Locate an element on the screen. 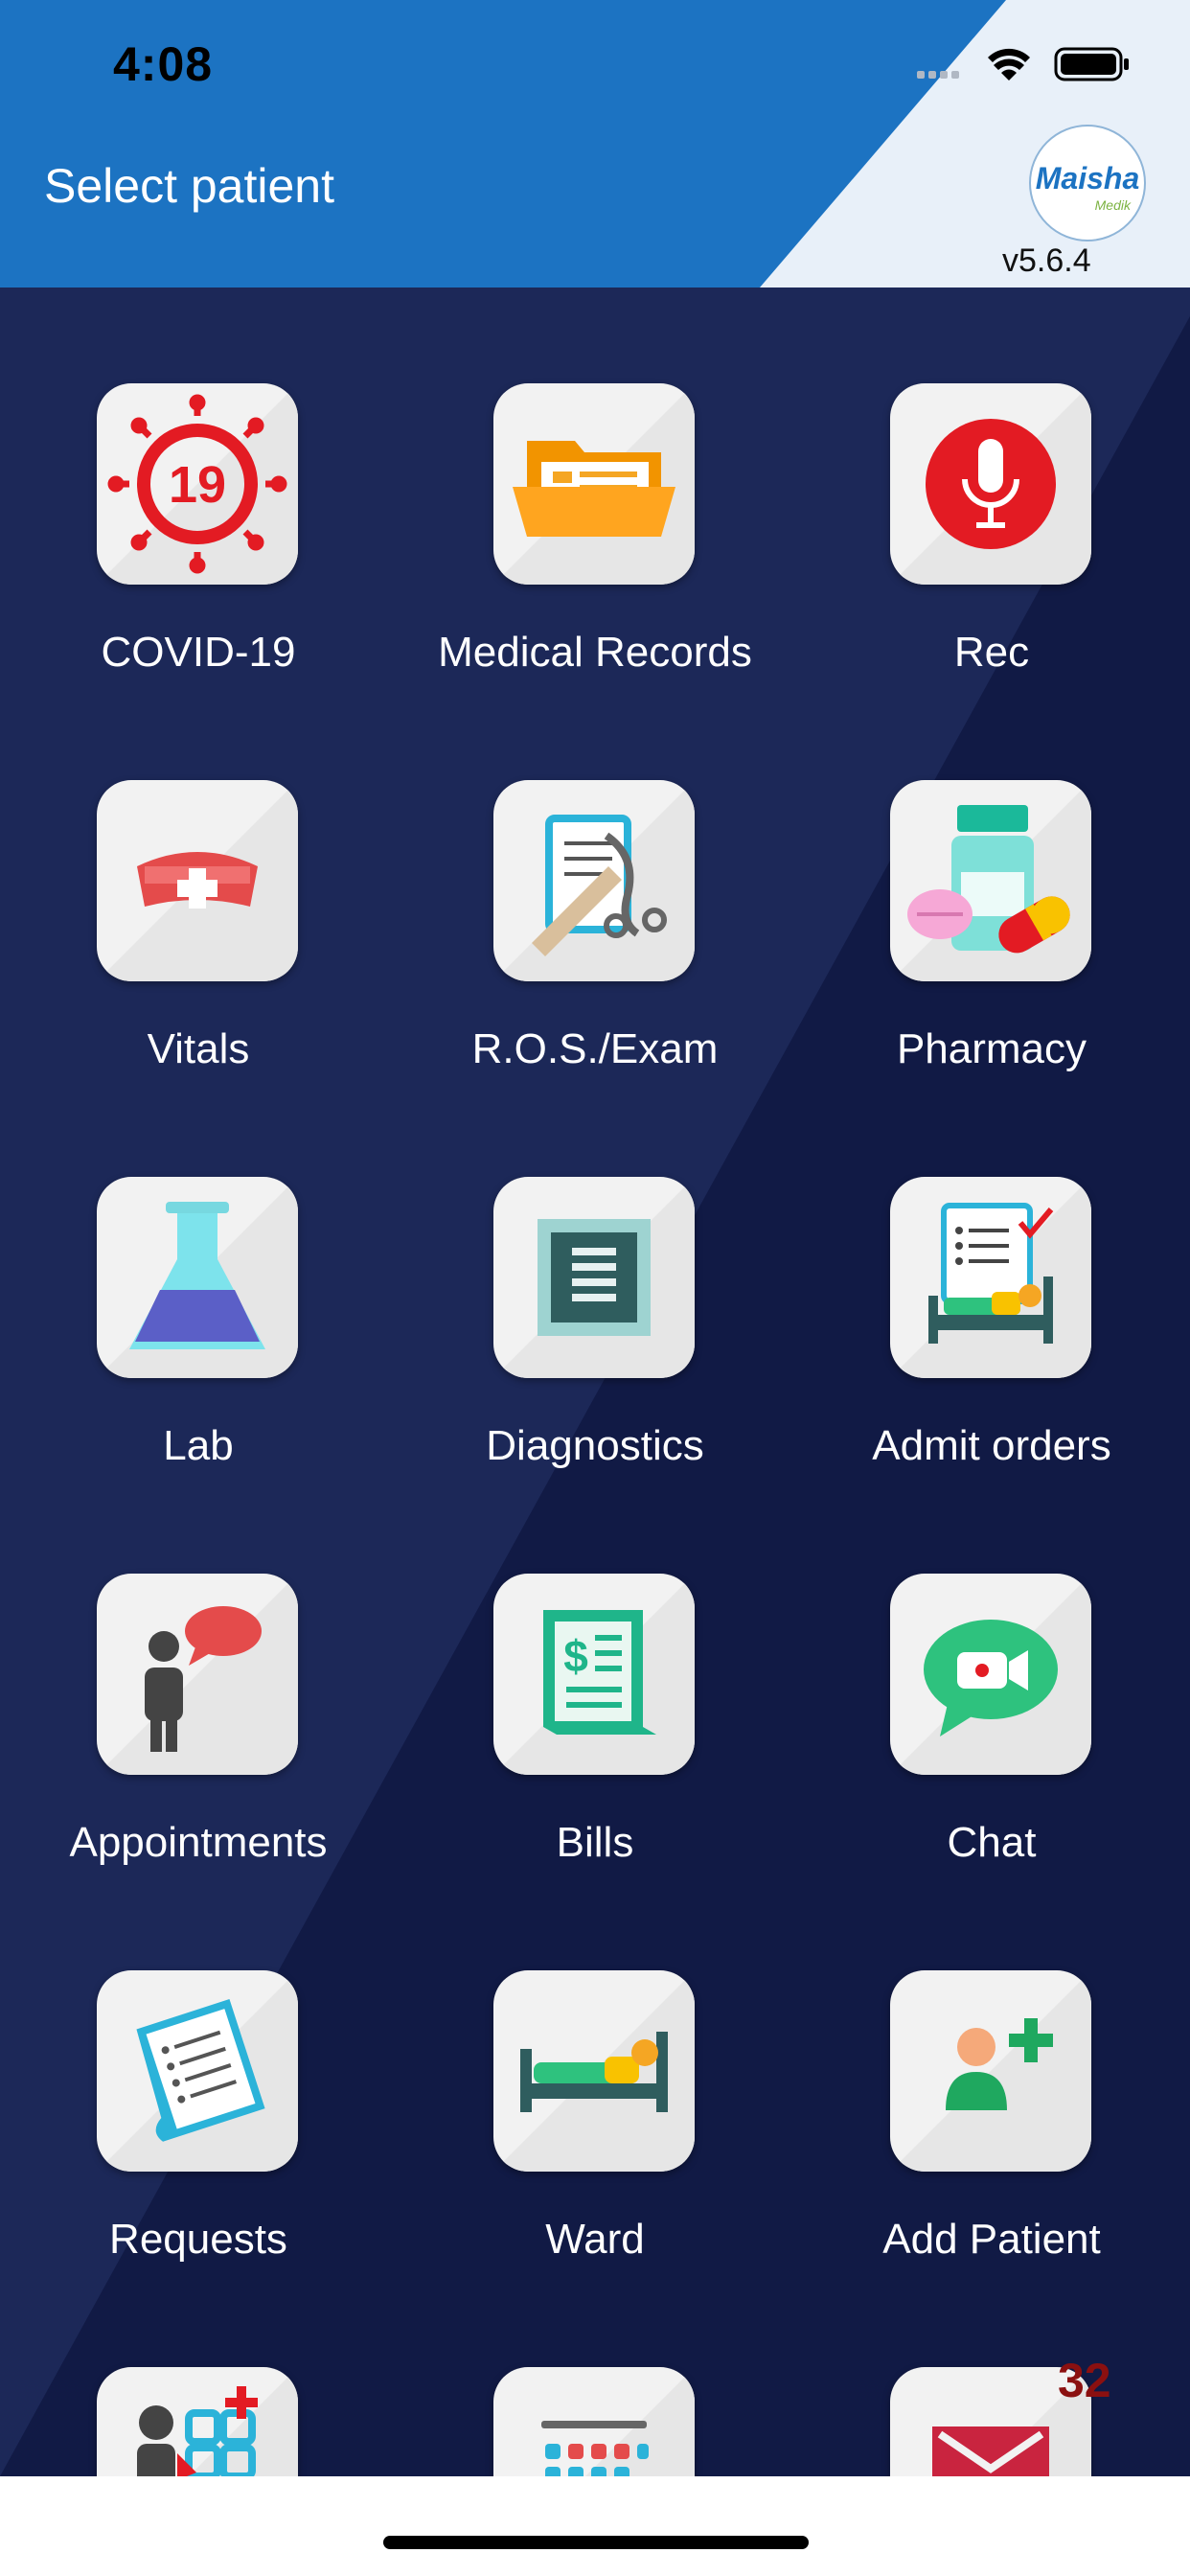 The width and height of the screenshot is (1190, 2576). tile-chat: Chat is located at coordinates (991, 1676).